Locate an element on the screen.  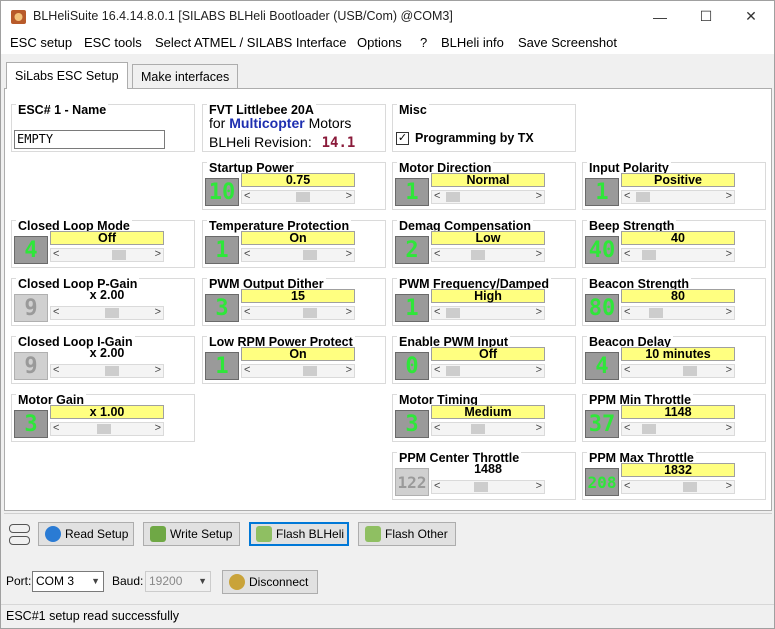
read-setup-button: Read Setup is located at coordinates (86, 534).